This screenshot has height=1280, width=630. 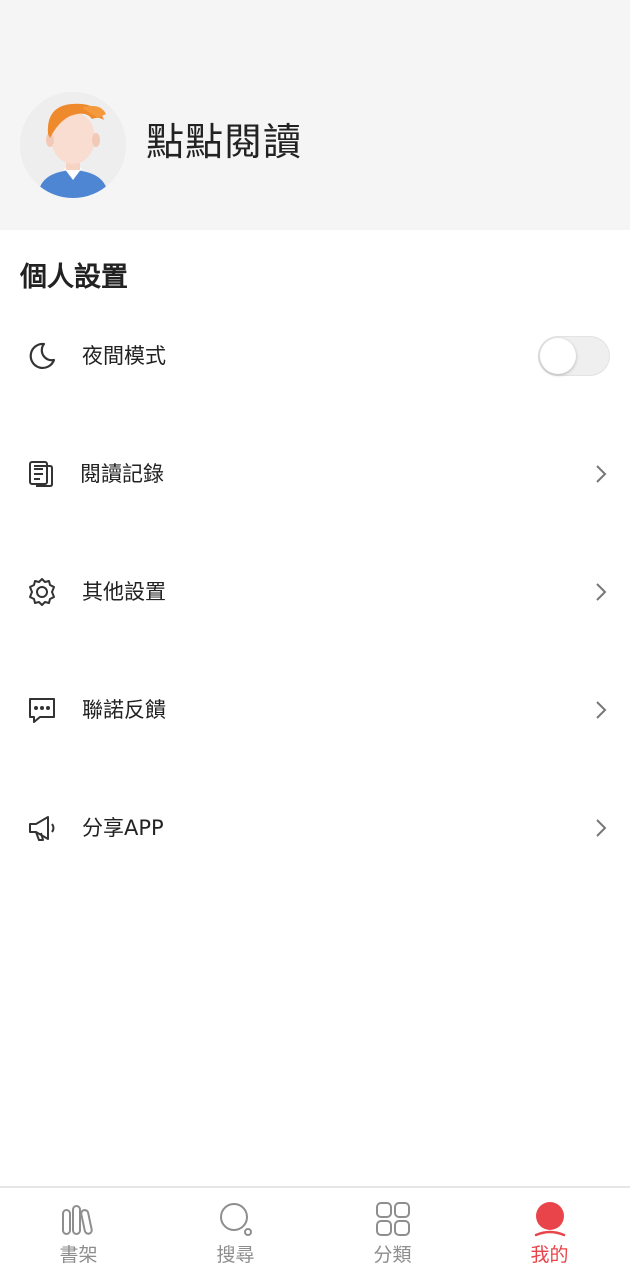 I want to click on avatar-illustration, so click(x=73, y=145).